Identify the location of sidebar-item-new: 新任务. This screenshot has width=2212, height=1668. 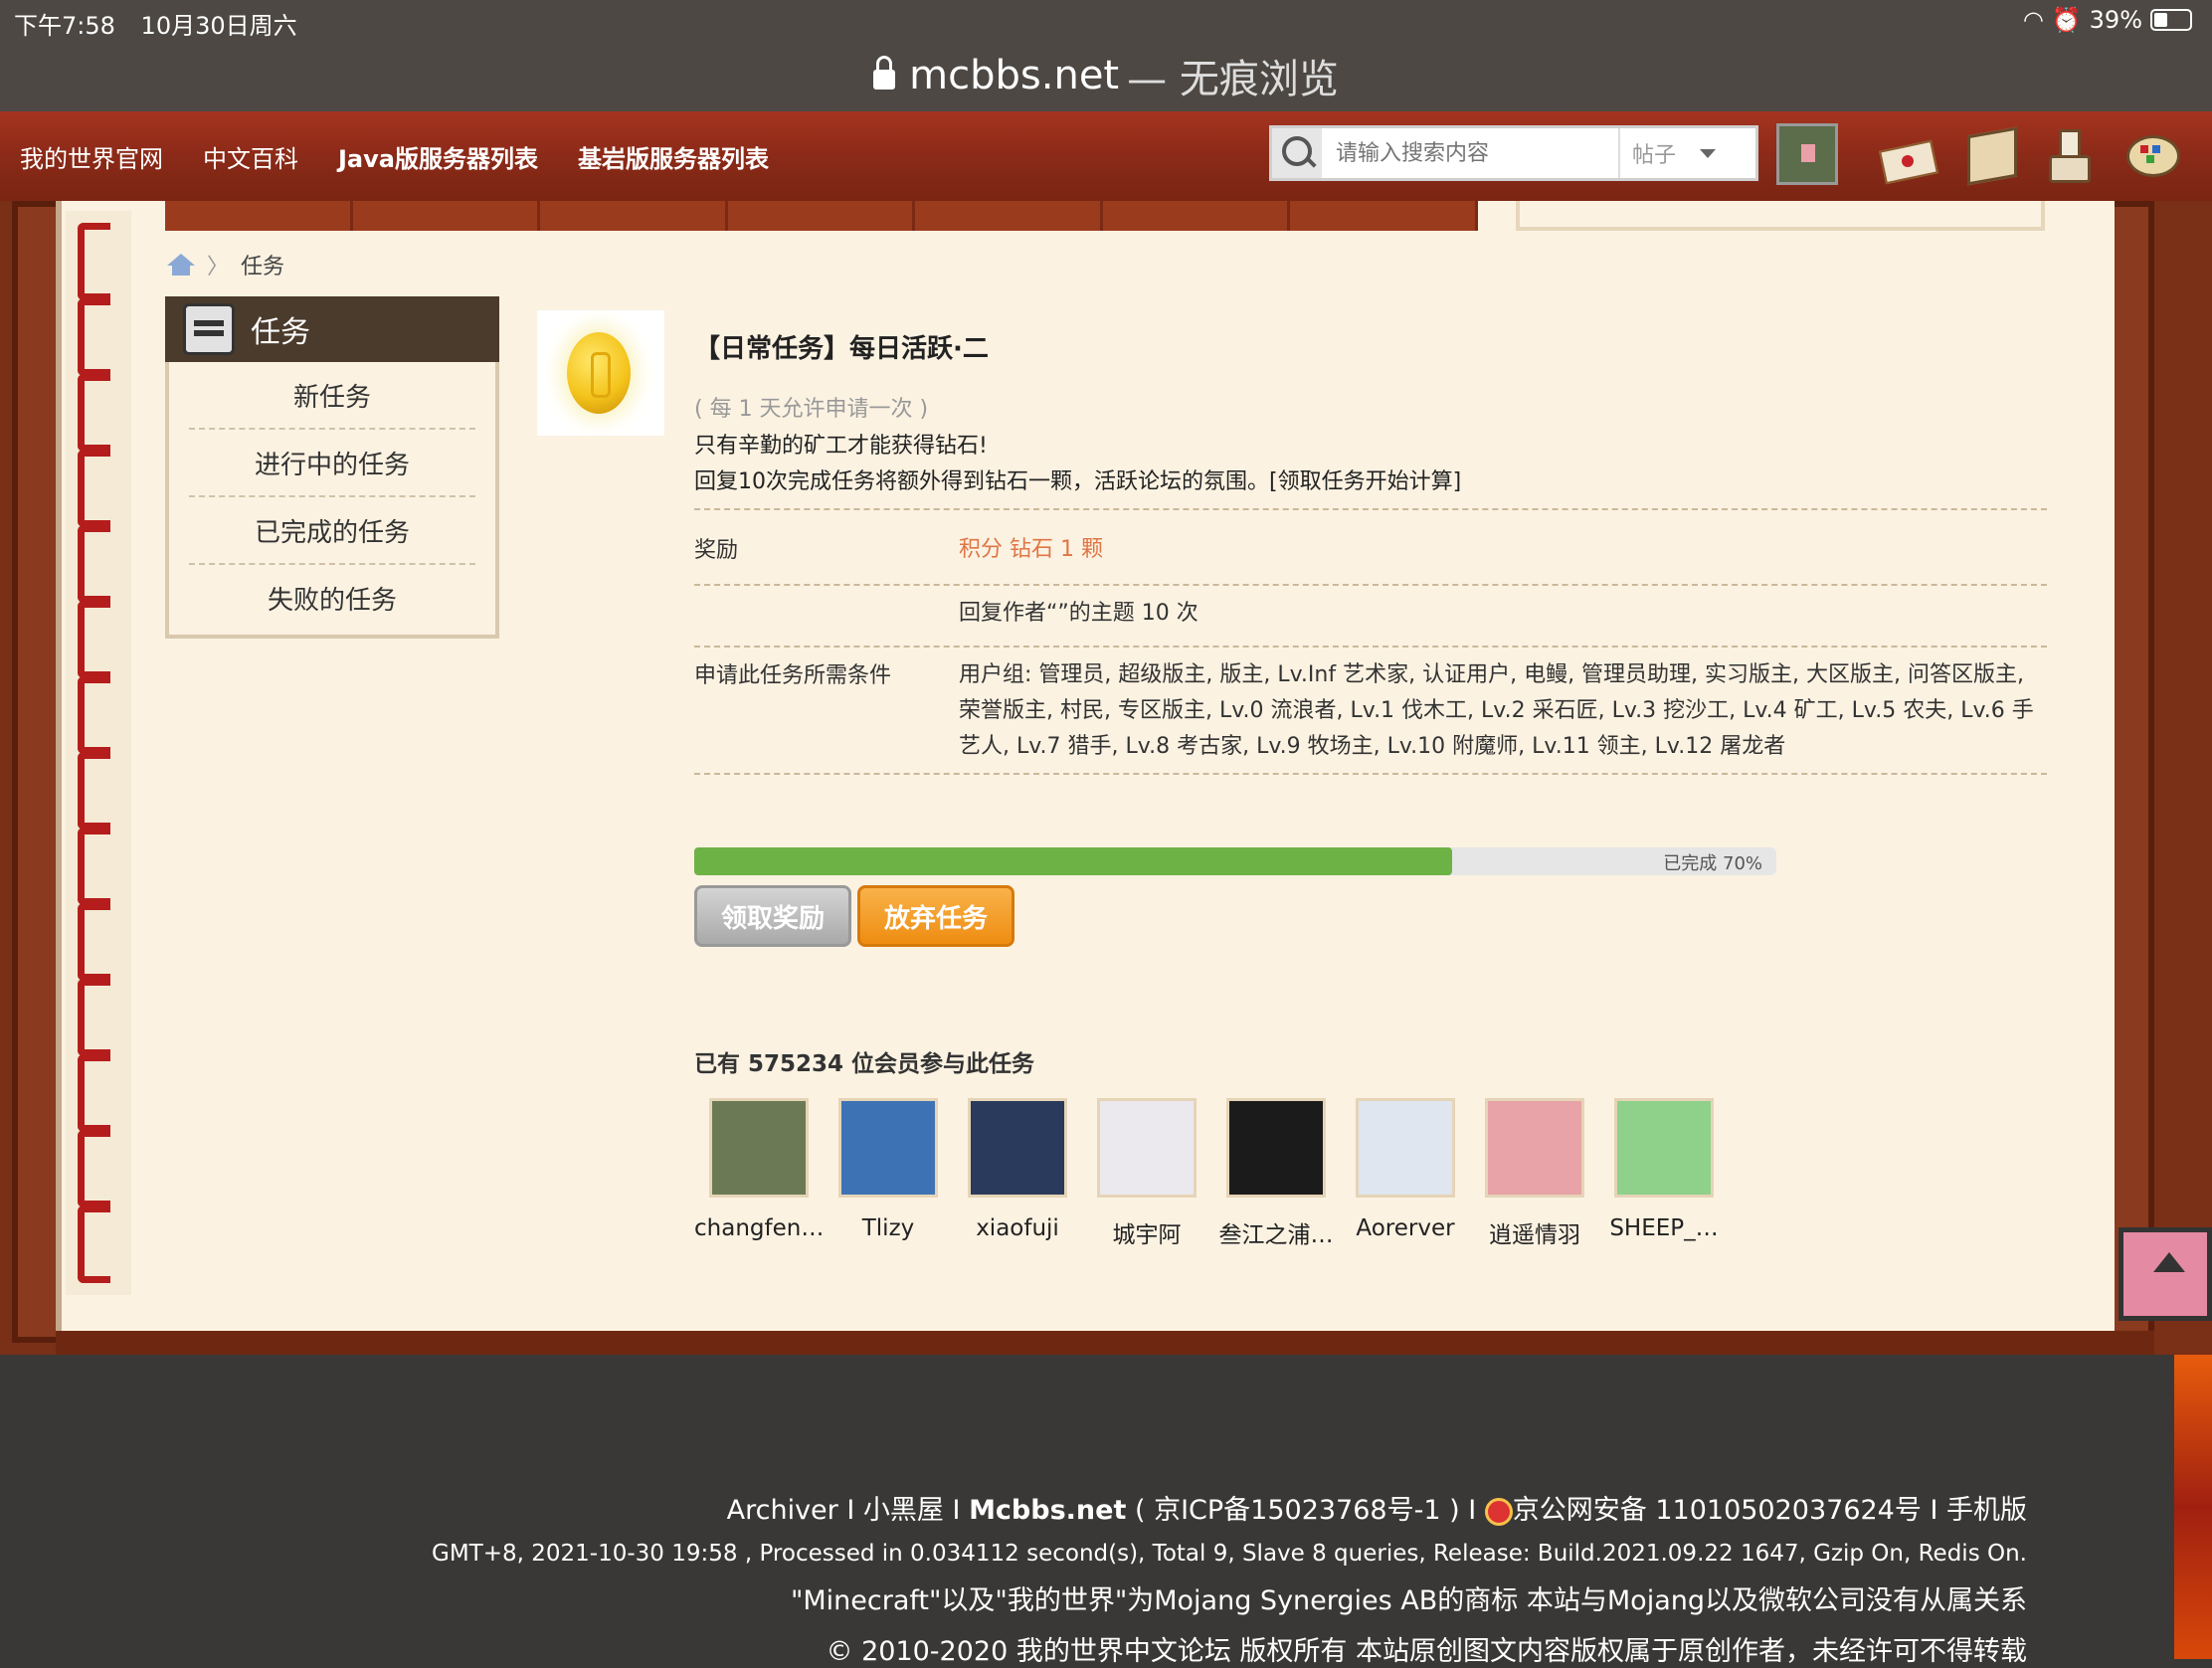
(332, 396).